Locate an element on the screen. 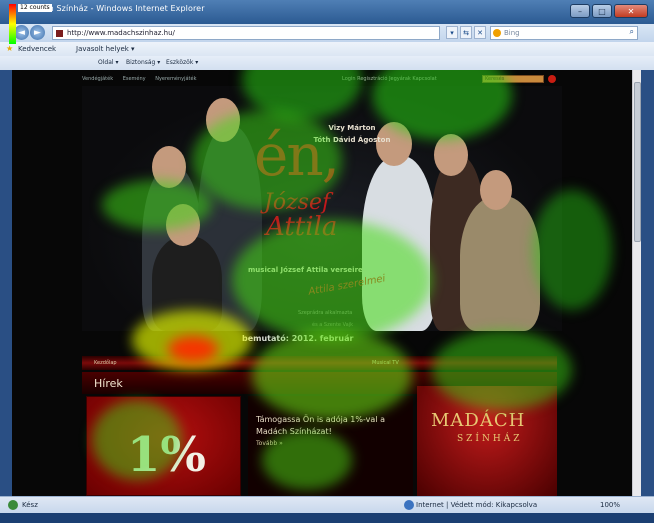 The image size is (654, 523). heatmap-color-scale is located at coordinates (12, 24).